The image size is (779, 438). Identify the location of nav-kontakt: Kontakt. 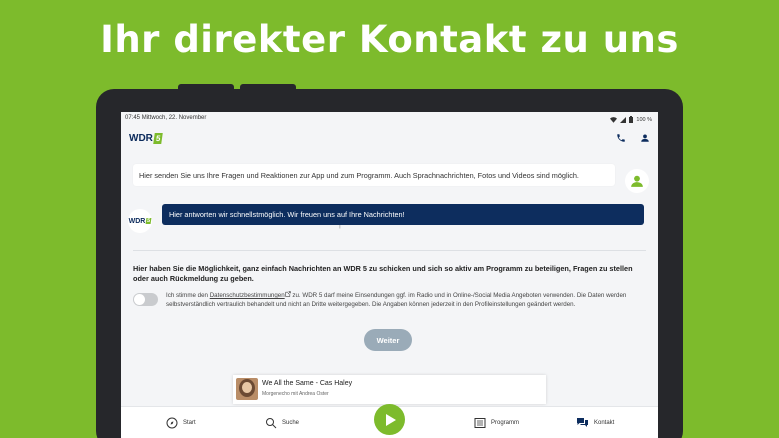
(595, 423).